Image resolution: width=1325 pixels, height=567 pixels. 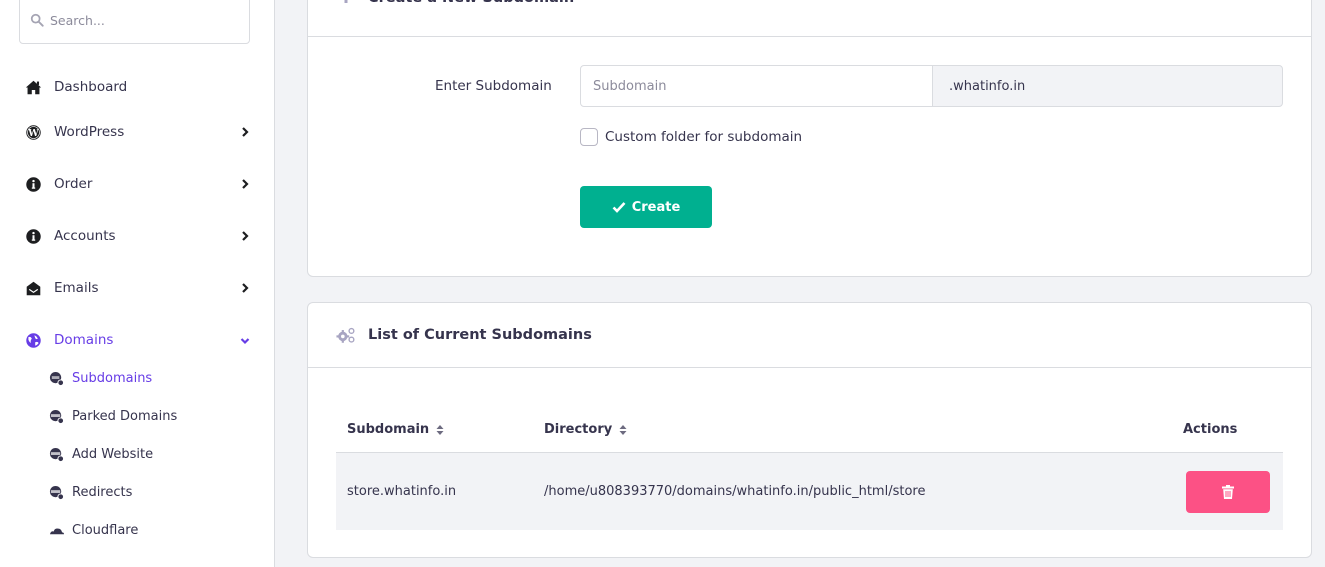 I want to click on cogs-icon, so click(x=346, y=335).